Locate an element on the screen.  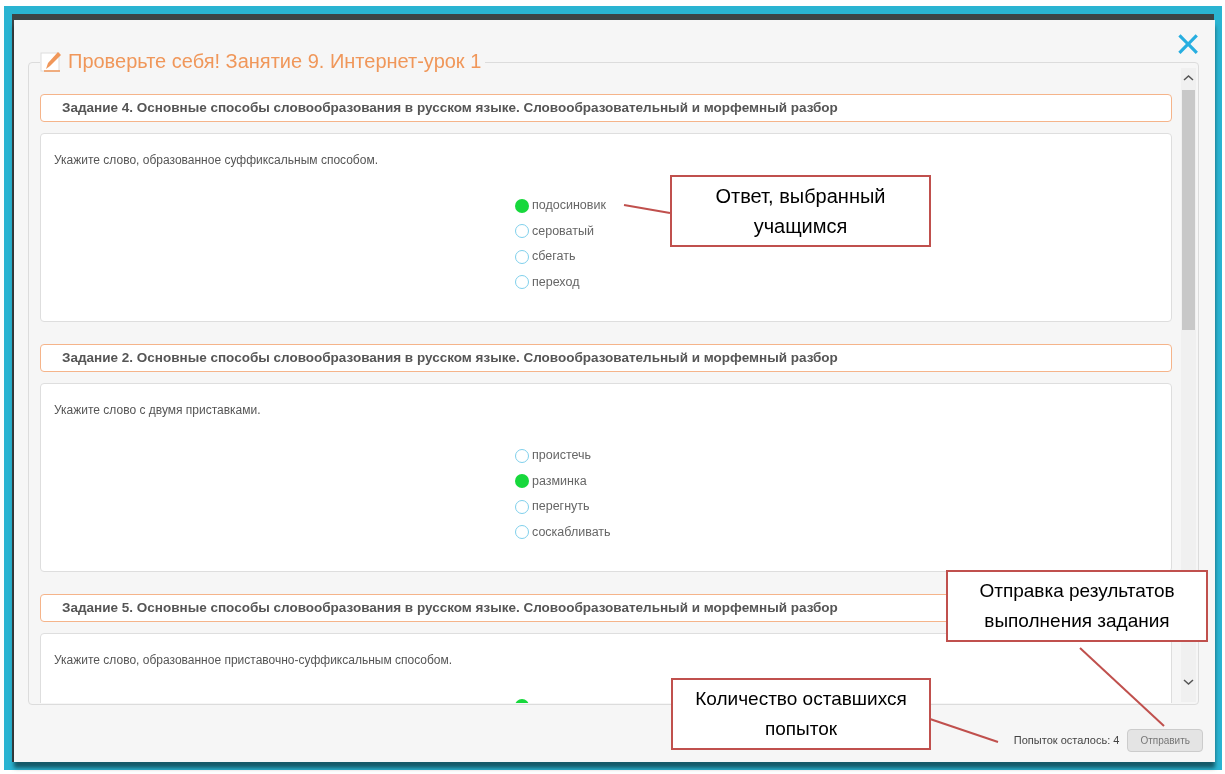
question-text: Укажите слово с двумя приставками. is located at coordinates (157, 410).